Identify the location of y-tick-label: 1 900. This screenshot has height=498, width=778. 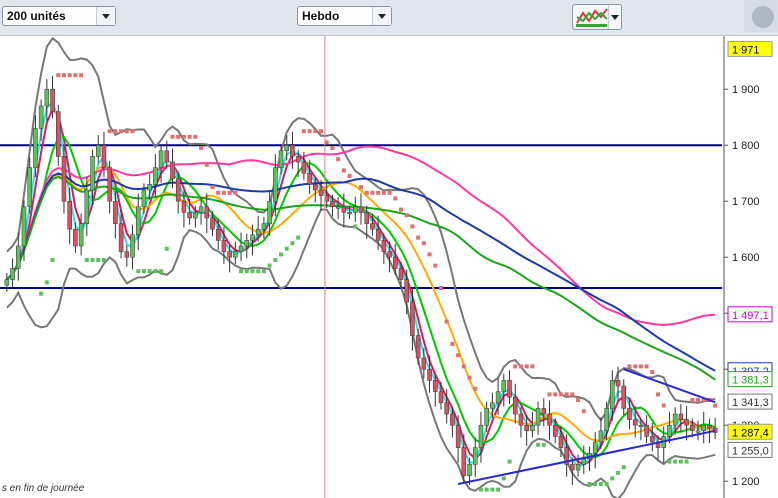
(746, 90).